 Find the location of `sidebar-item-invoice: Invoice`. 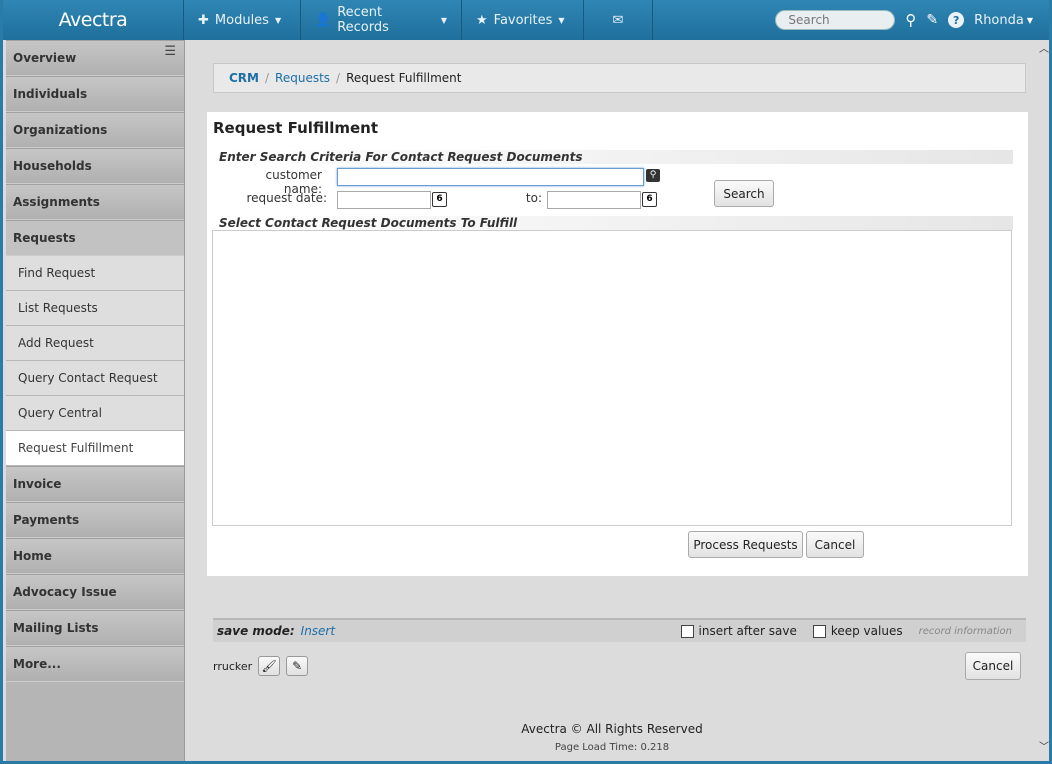

sidebar-item-invoice: Invoice is located at coordinates (95, 484).